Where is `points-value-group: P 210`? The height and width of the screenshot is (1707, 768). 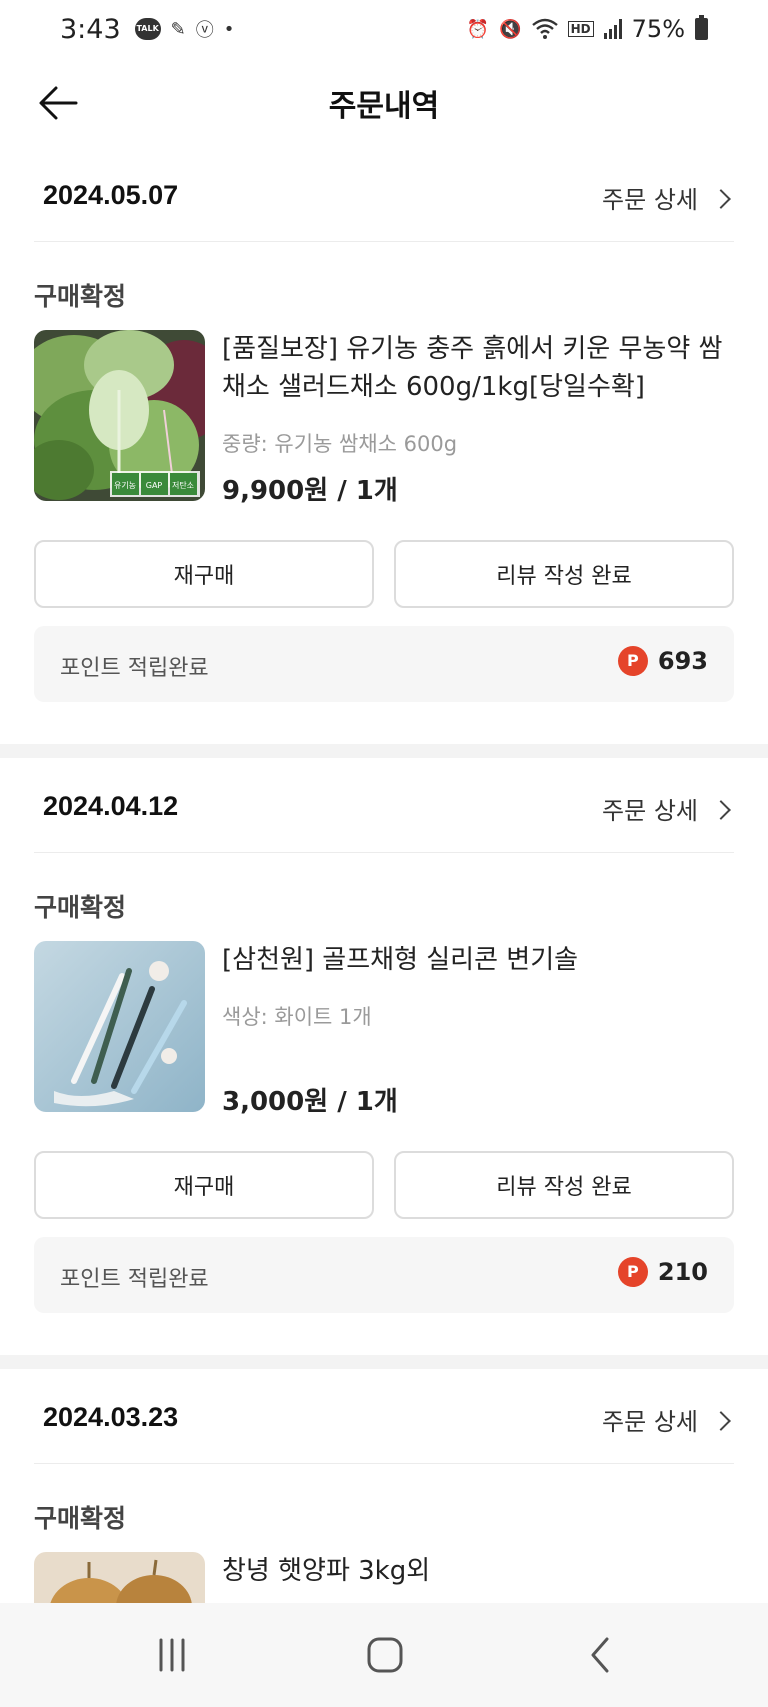 points-value-group: P 210 is located at coordinates (662, 1272).